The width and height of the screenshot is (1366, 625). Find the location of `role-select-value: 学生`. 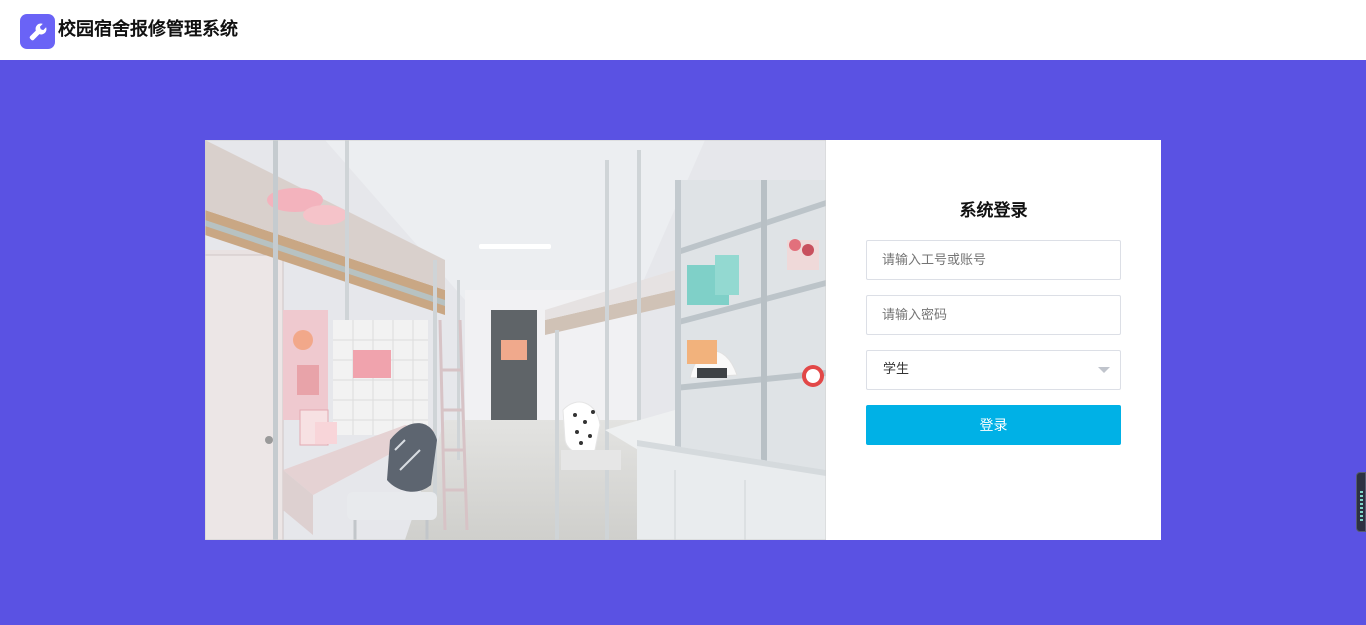

role-select-value: 学生 is located at coordinates (896, 369).